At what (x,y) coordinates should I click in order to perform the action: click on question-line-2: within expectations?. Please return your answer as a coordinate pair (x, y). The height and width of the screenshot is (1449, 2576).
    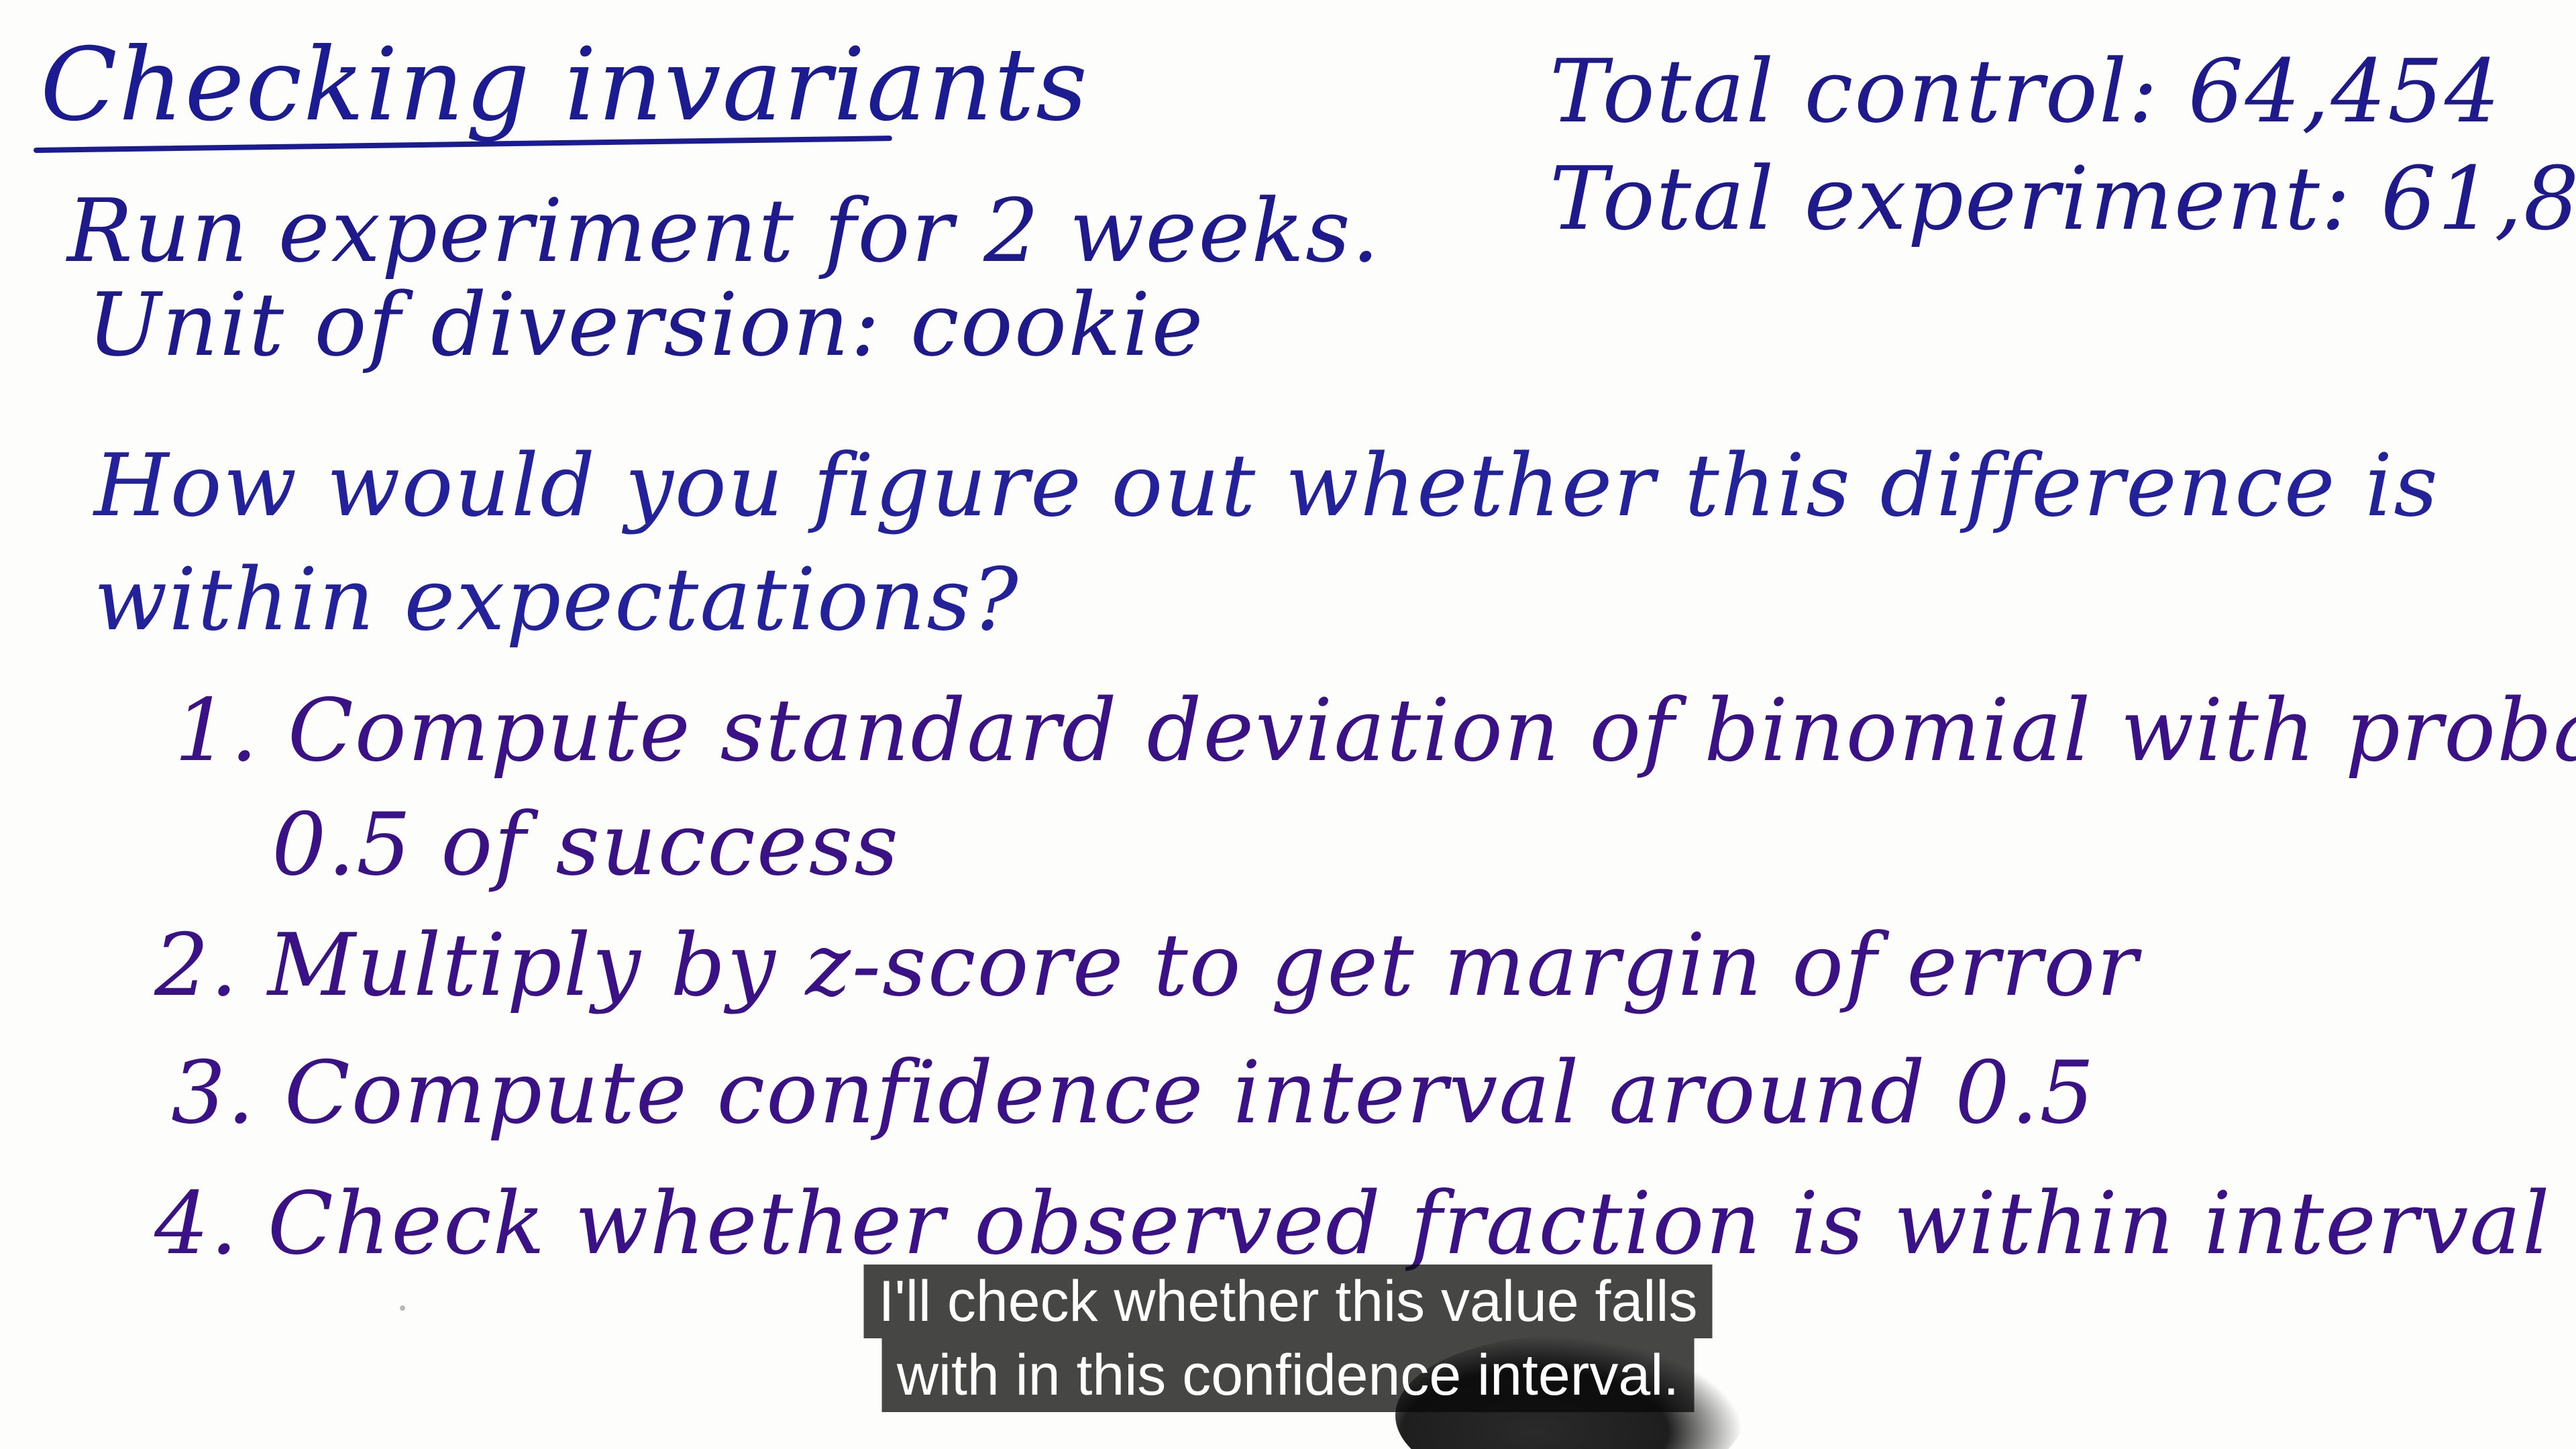
    Looking at the image, I should click on (557, 600).